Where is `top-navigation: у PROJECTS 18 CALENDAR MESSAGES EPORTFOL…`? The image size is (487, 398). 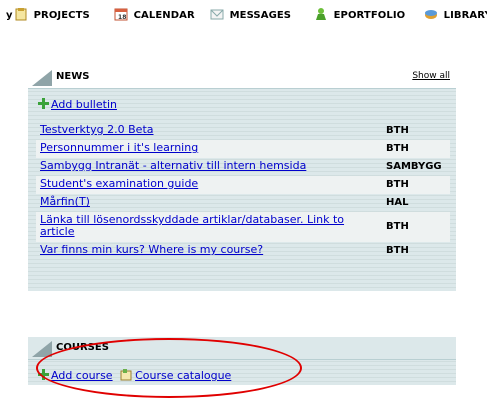 top-navigation: у PROJECTS 18 CALENDAR MESSAGES EPORTFOL… is located at coordinates (243, 16).